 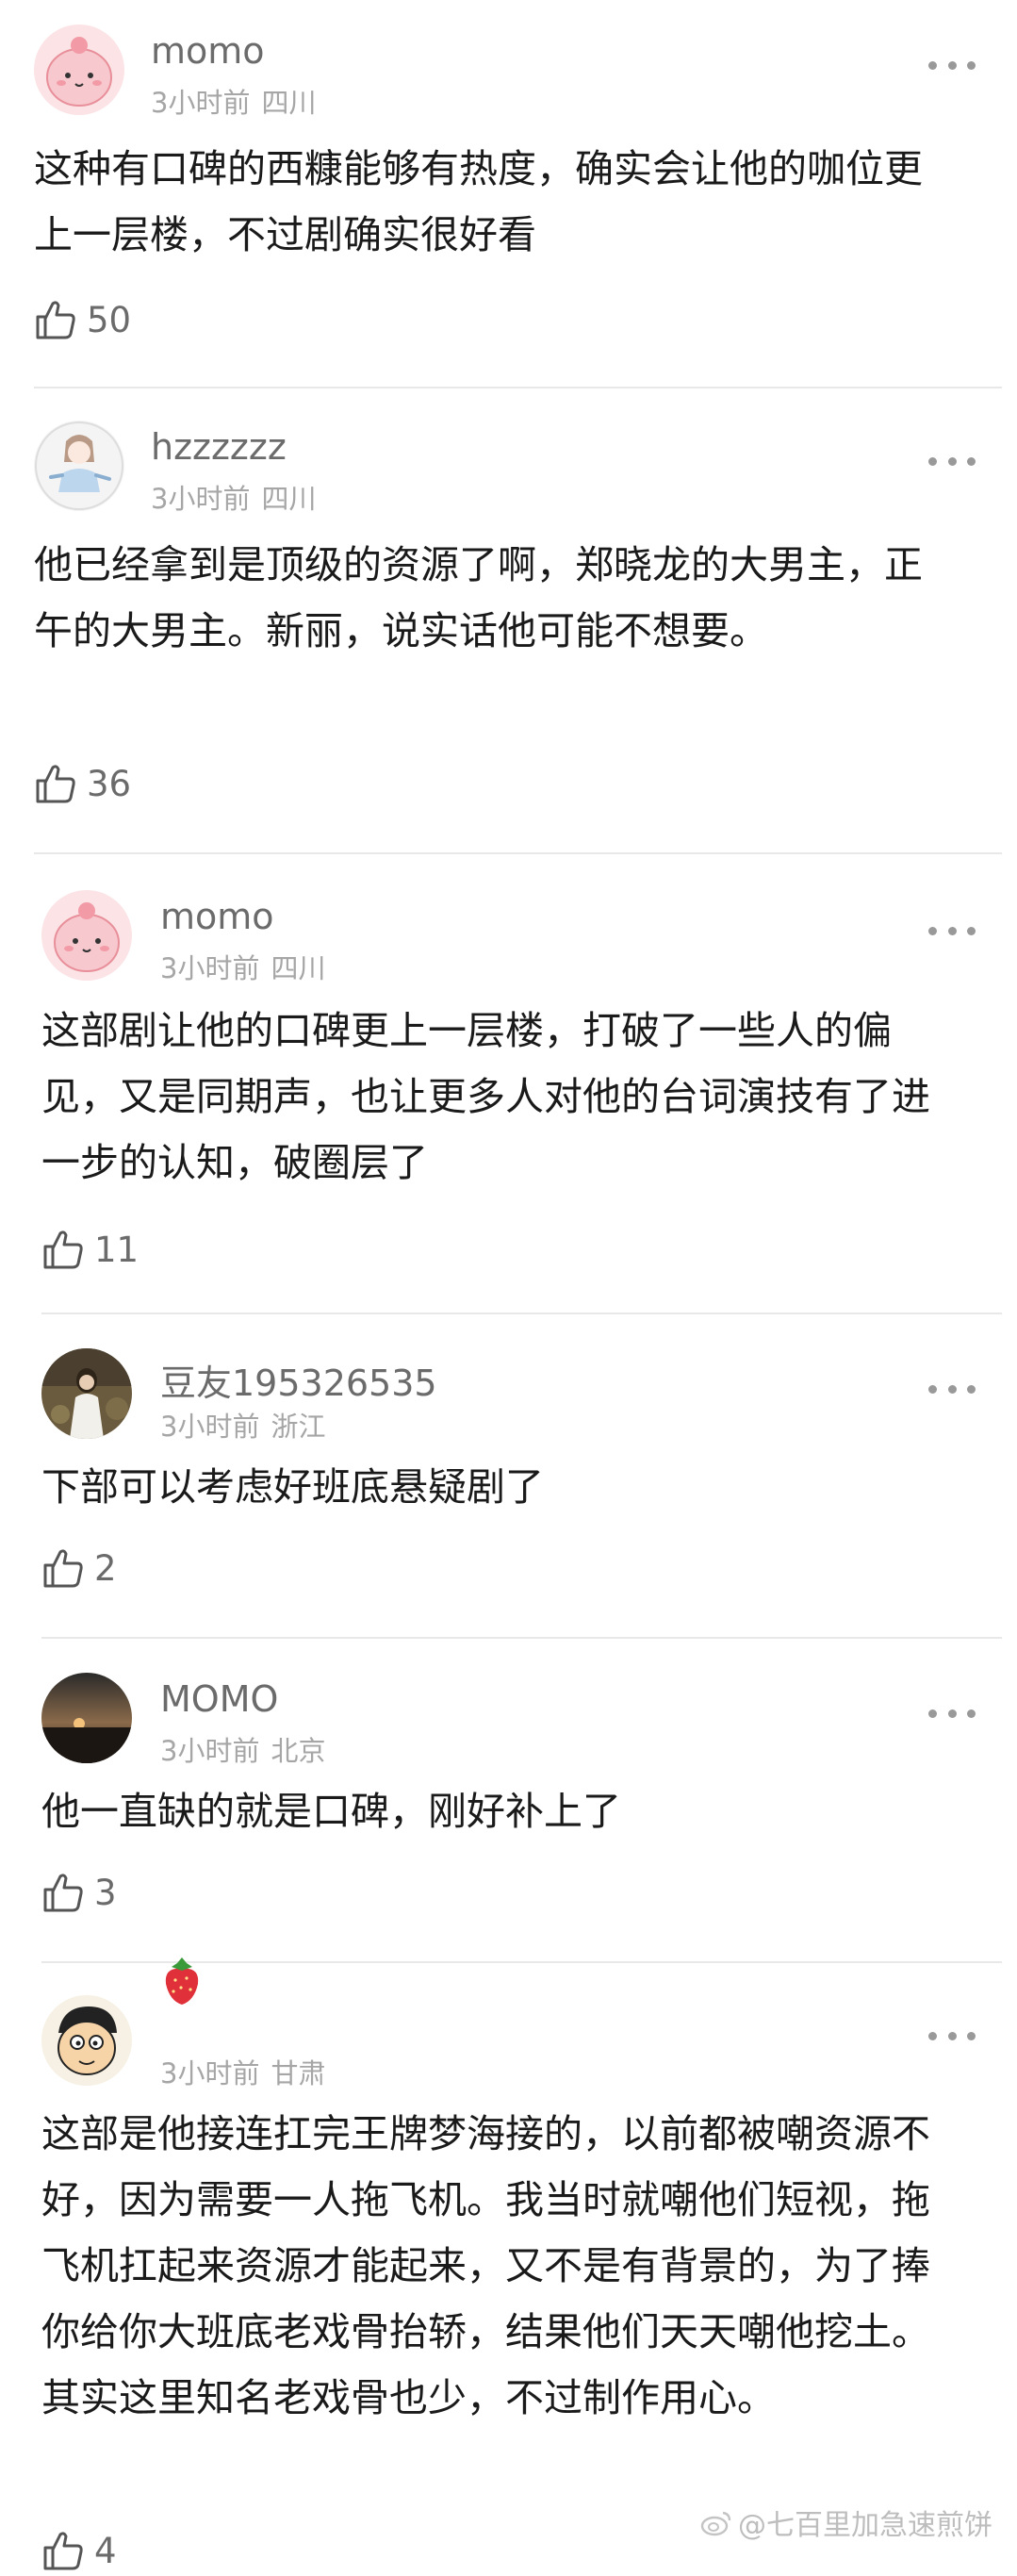 I want to click on strawberry-icon, so click(x=181, y=1981).